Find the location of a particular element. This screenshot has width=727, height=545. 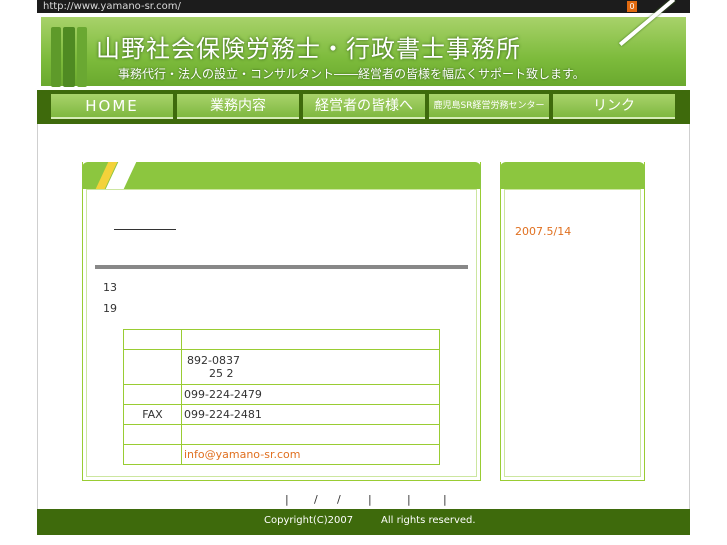

side-panel-header is located at coordinates (572, 175).